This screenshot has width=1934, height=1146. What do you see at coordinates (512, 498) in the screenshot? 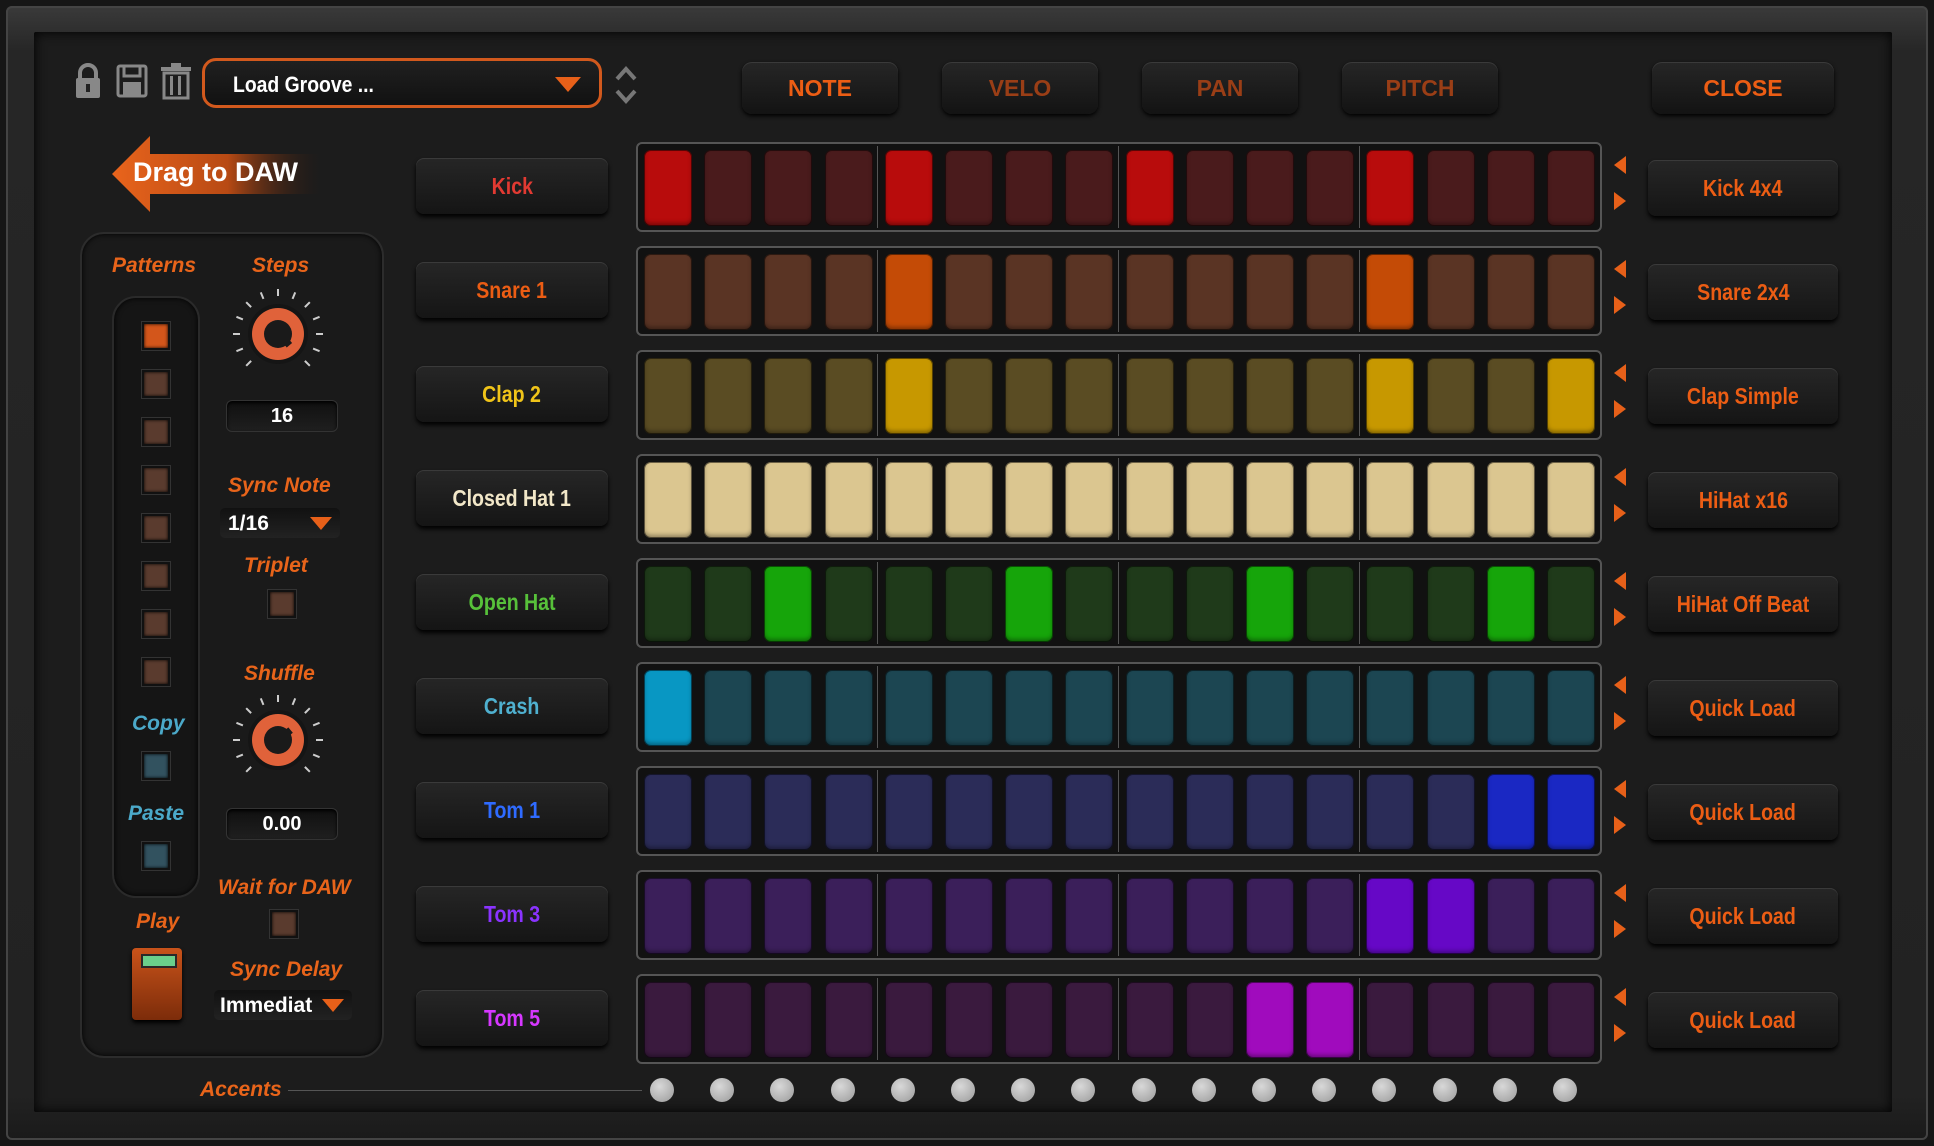
I see `track-name-button: Closed Hat 1` at bounding box center [512, 498].